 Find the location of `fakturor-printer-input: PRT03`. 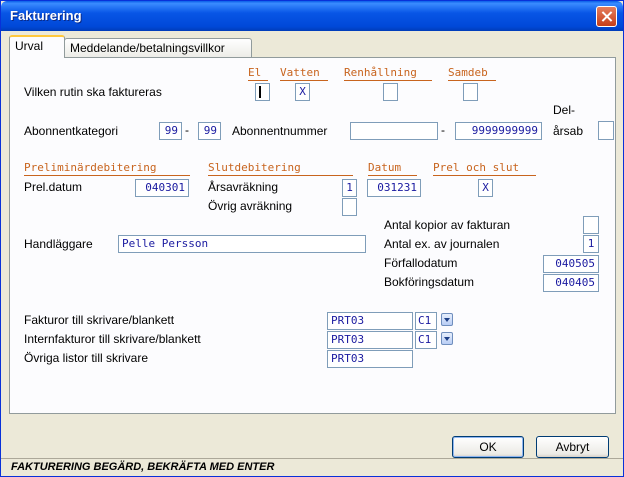

fakturor-printer-input: PRT03 is located at coordinates (370, 321).